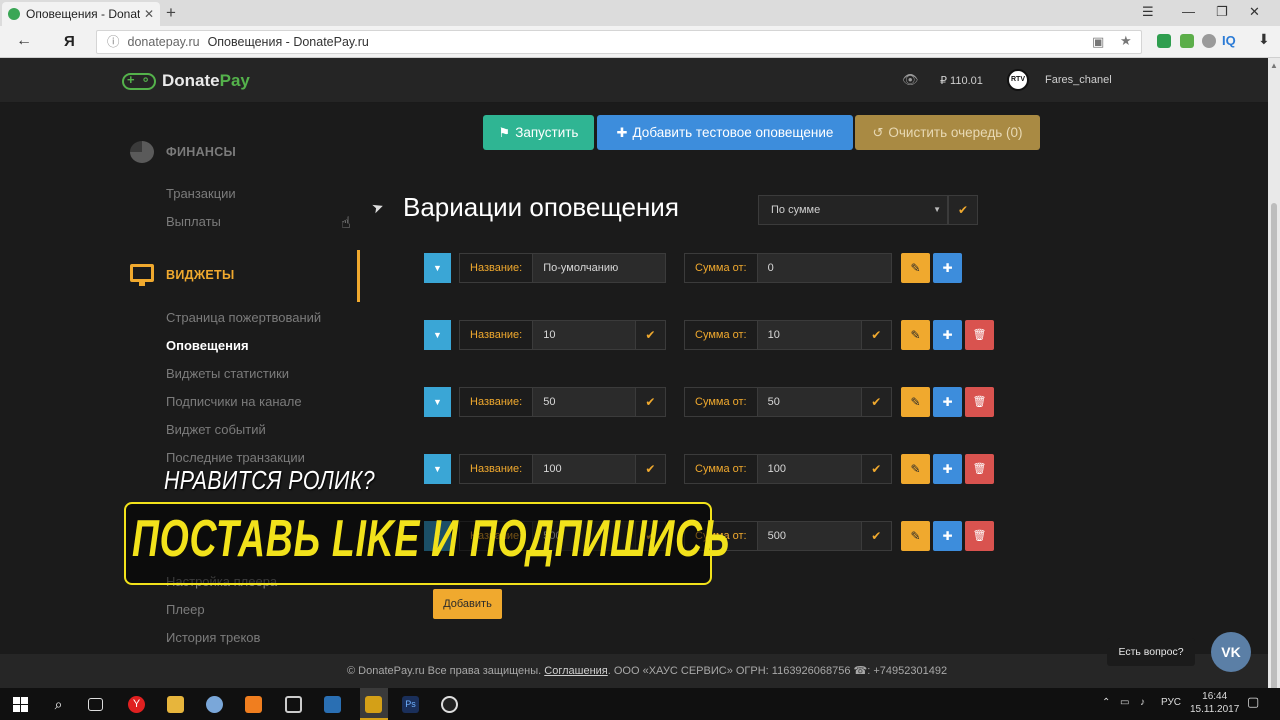 This screenshot has width=1280, height=720. What do you see at coordinates (171, 13) in the screenshot?
I see `new-tab-button: +` at bounding box center [171, 13].